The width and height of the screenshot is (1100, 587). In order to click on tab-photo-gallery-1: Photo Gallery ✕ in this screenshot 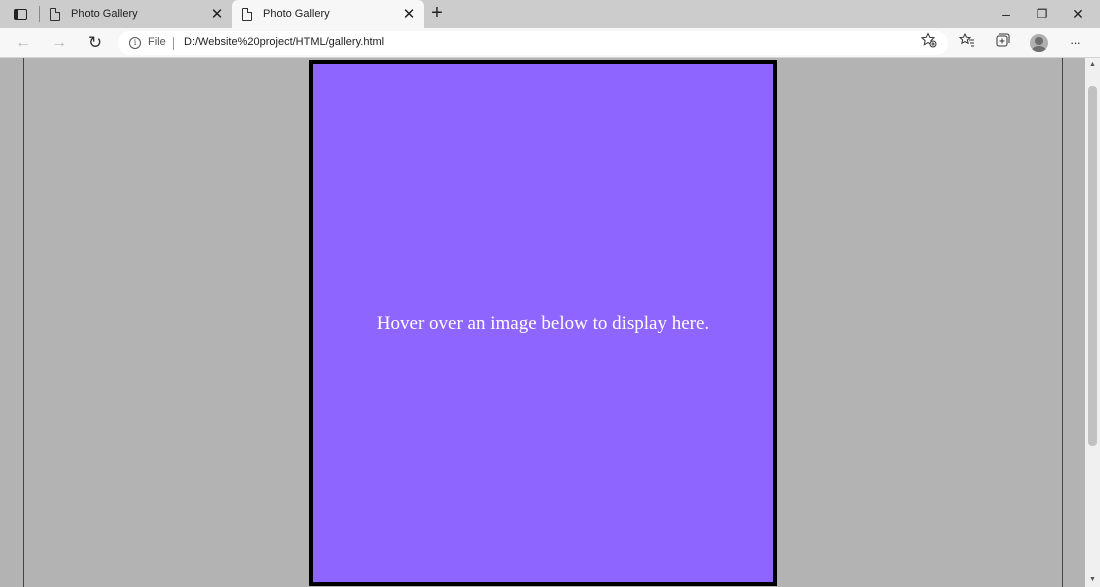, I will do `click(136, 14)`.